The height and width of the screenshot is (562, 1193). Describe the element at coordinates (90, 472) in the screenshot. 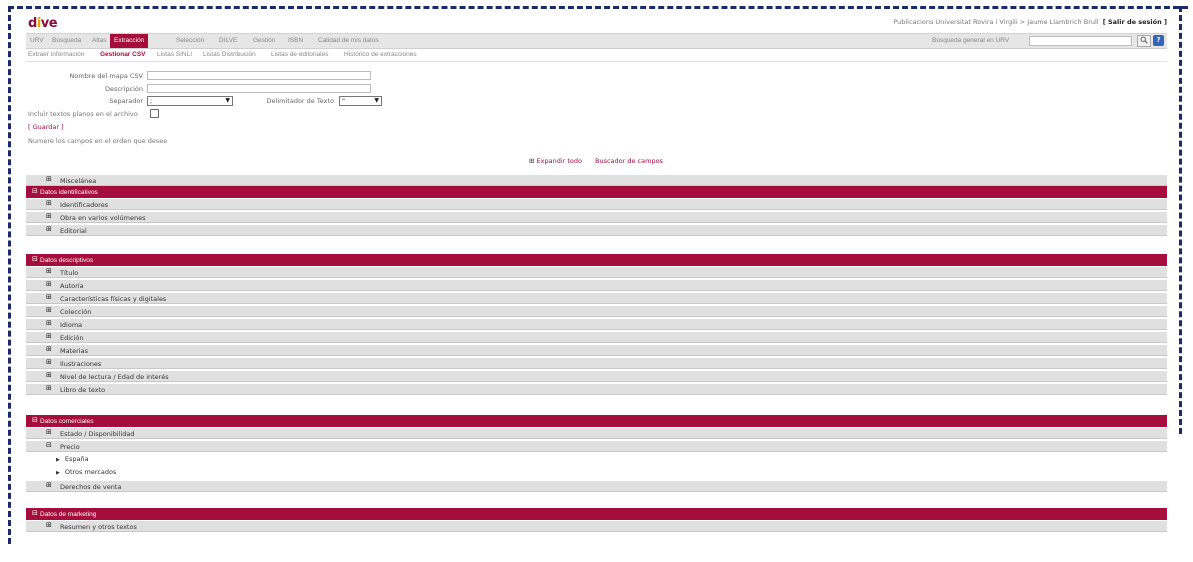

I see `sub-item-label: Otros mercados` at that location.